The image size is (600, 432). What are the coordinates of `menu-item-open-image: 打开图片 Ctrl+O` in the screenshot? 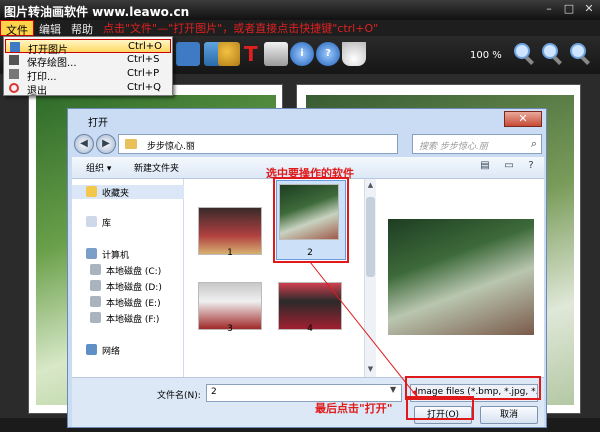 It's located at (88, 47).